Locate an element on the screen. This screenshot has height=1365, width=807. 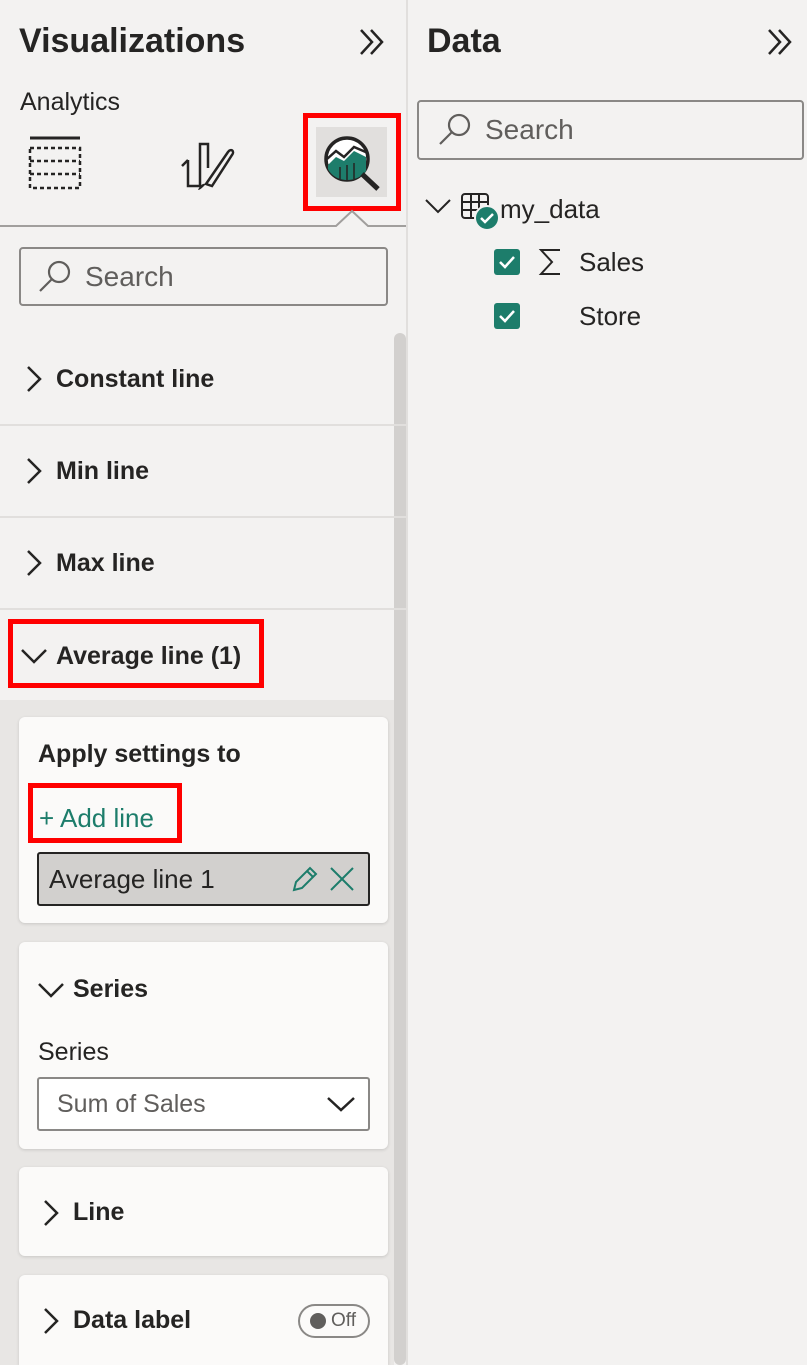
collapse-visualizations-button is located at coordinates (372, 44).